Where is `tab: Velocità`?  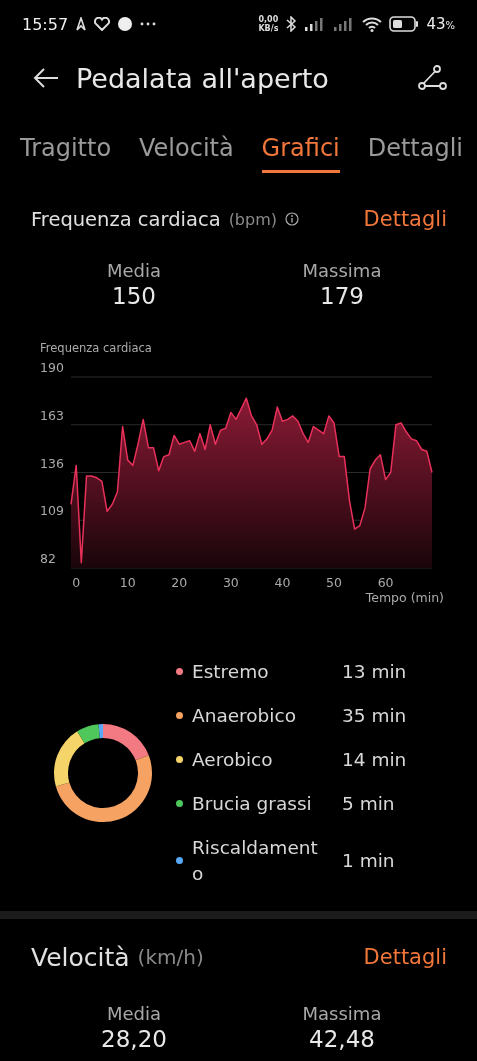
tab: Velocità is located at coordinates (186, 152).